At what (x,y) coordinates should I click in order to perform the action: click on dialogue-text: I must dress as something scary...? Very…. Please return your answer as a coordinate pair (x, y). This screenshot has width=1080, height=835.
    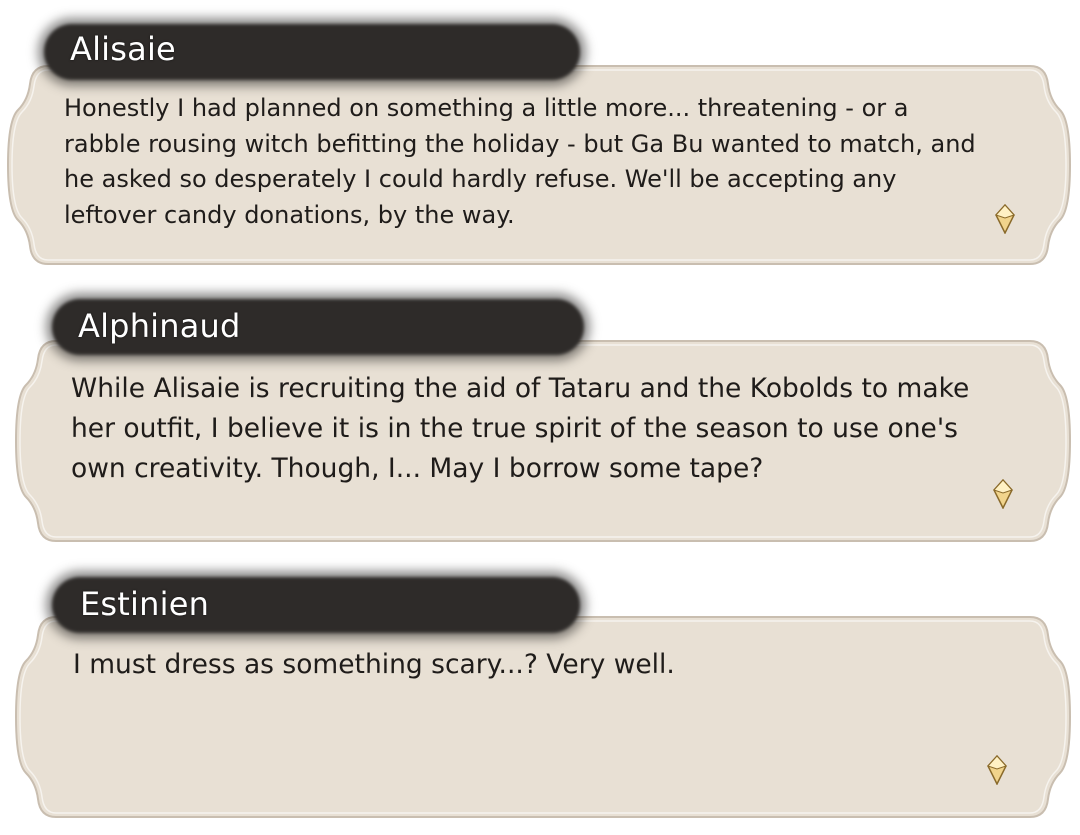
    Looking at the image, I should click on (374, 664).